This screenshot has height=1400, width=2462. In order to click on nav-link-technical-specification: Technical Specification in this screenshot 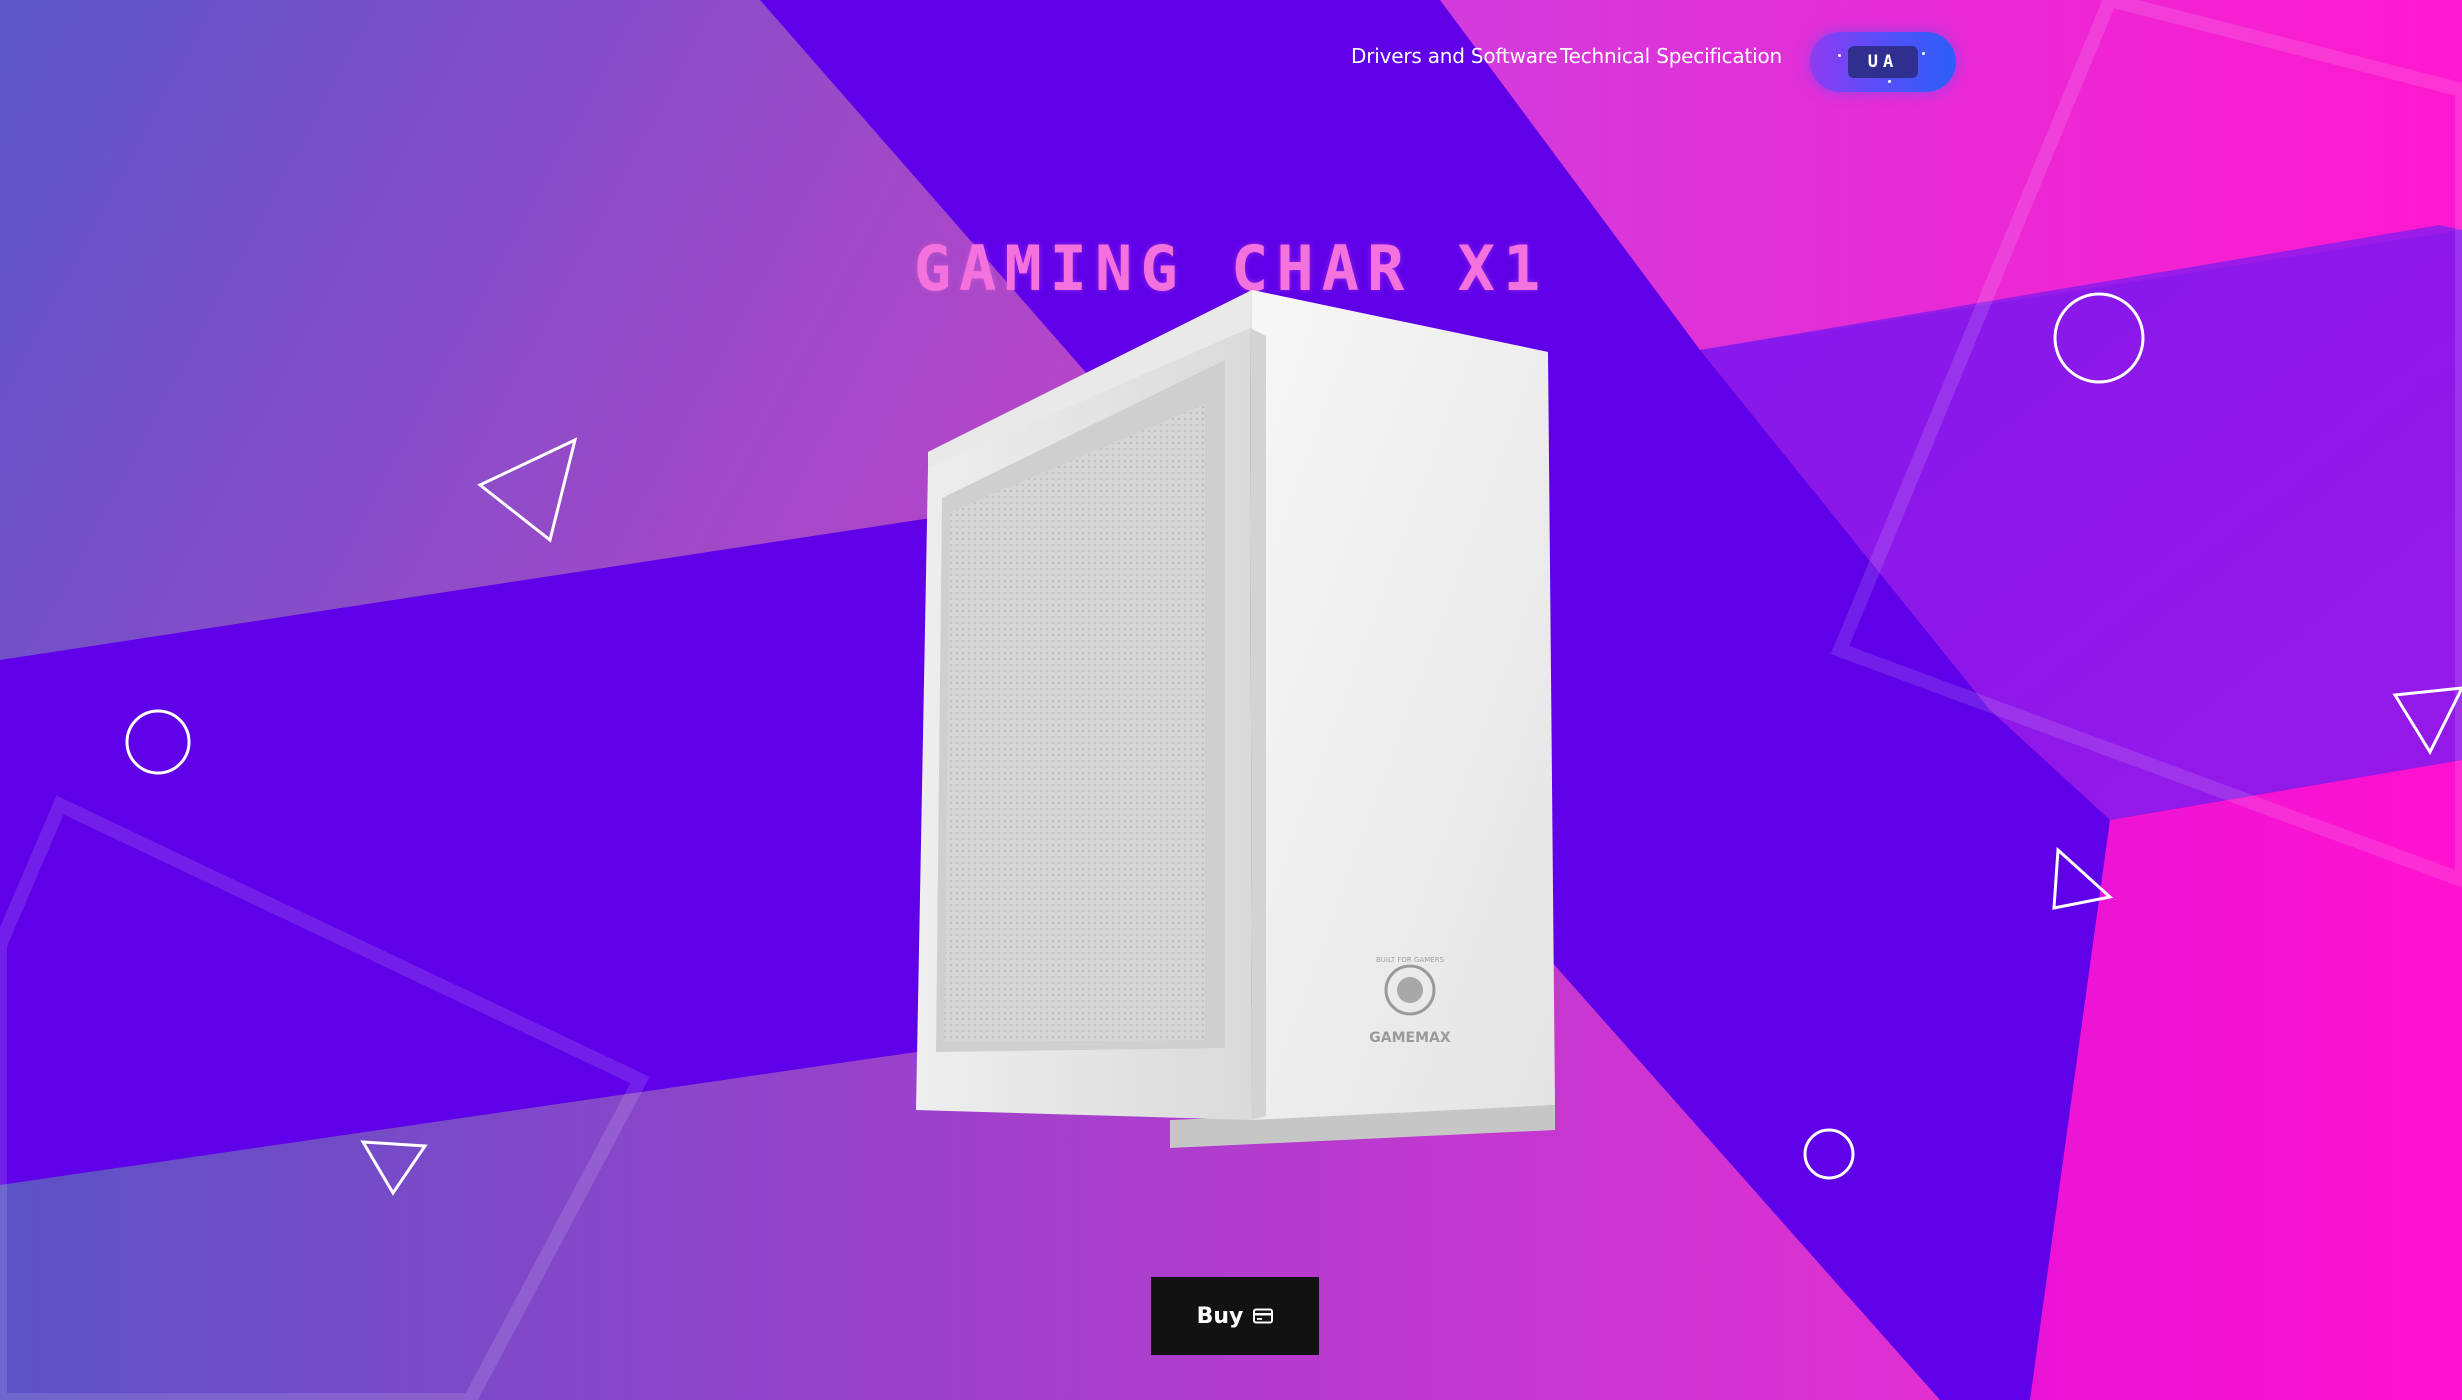, I will do `click(1671, 56)`.